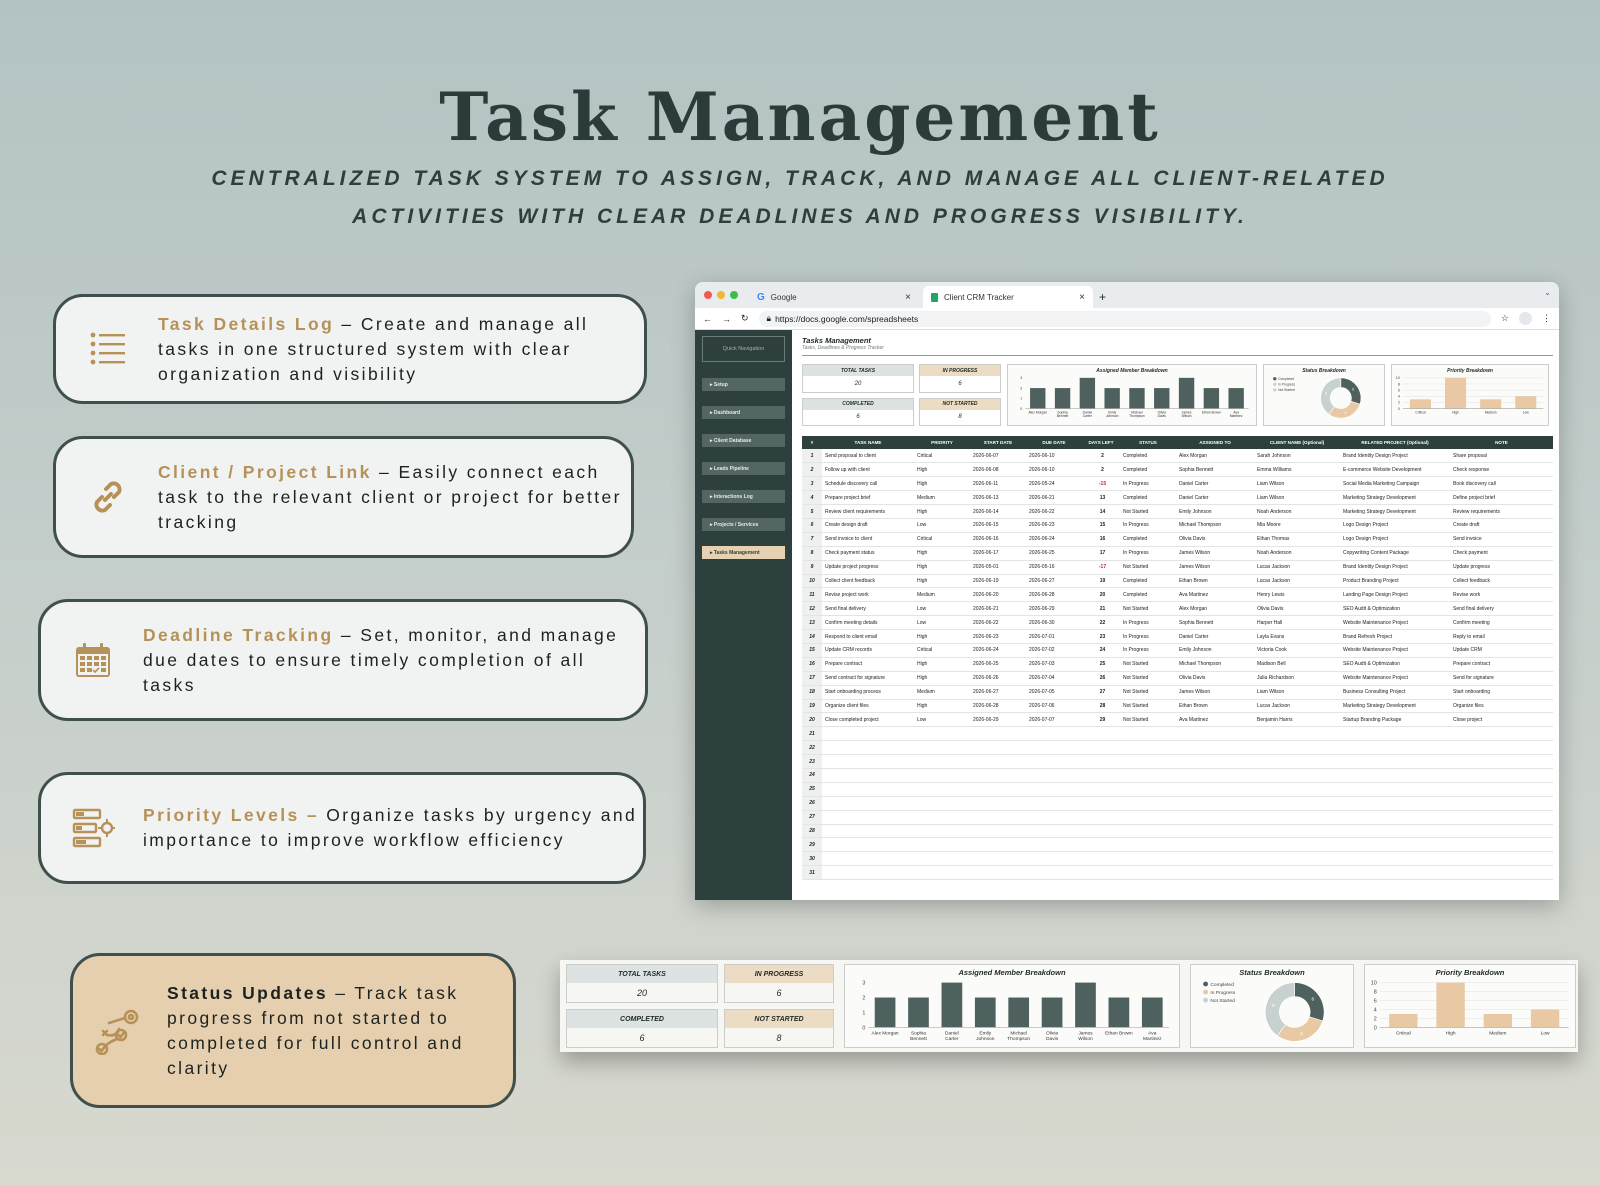  Describe the element at coordinates (942, 442) in the screenshot. I see `column-header: PRIORITY` at that location.